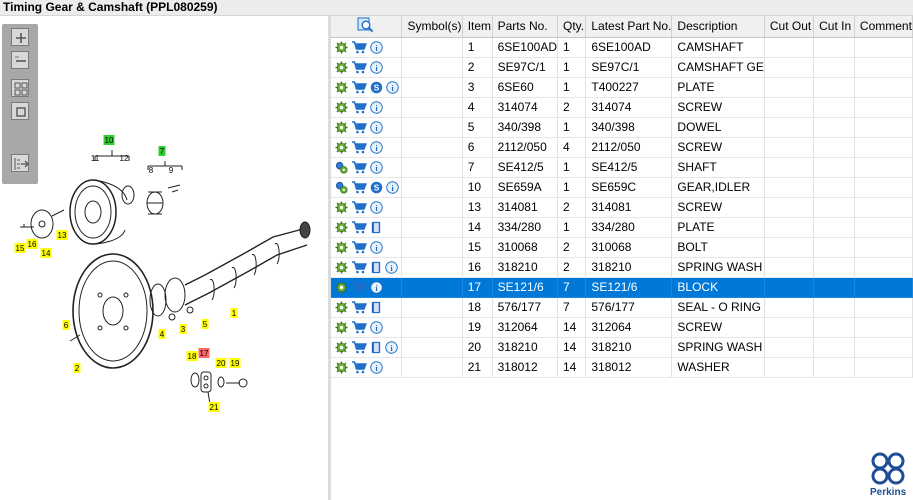  Describe the element at coordinates (622, 267) in the screenshot. I see `table-row: i 16 318210 2 318210 SPRING WASH` at that location.